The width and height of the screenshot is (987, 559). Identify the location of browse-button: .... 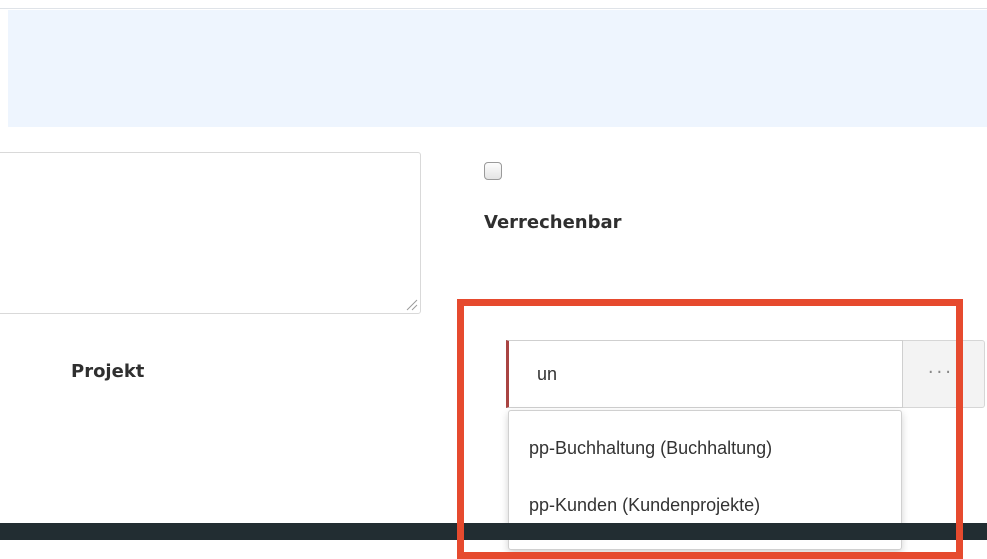
(944, 374).